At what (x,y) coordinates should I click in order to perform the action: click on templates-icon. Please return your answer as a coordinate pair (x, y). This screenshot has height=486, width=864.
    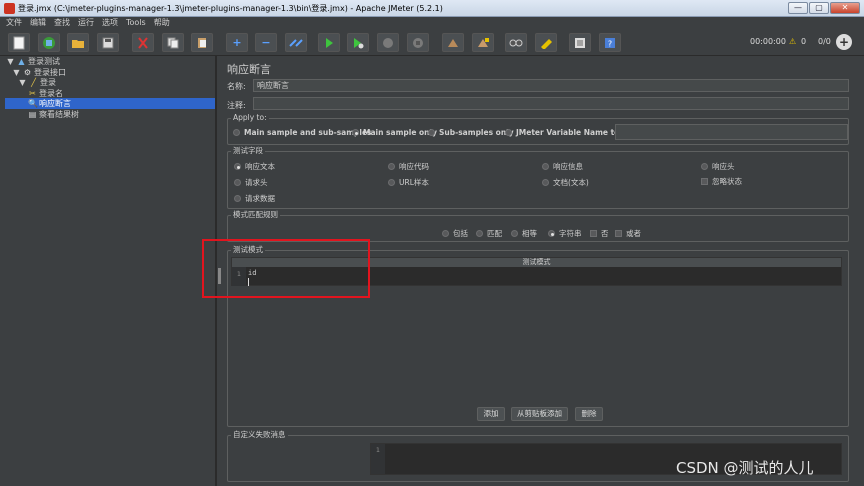
    Looking at the image, I should click on (49, 42).